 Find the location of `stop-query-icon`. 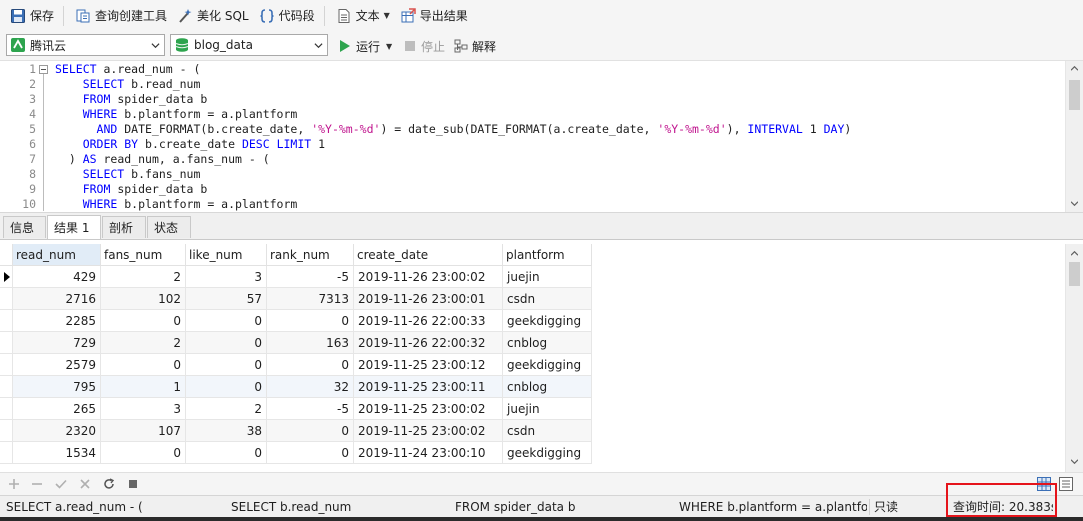

stop-query-icon is located at coordinates (133, 484).